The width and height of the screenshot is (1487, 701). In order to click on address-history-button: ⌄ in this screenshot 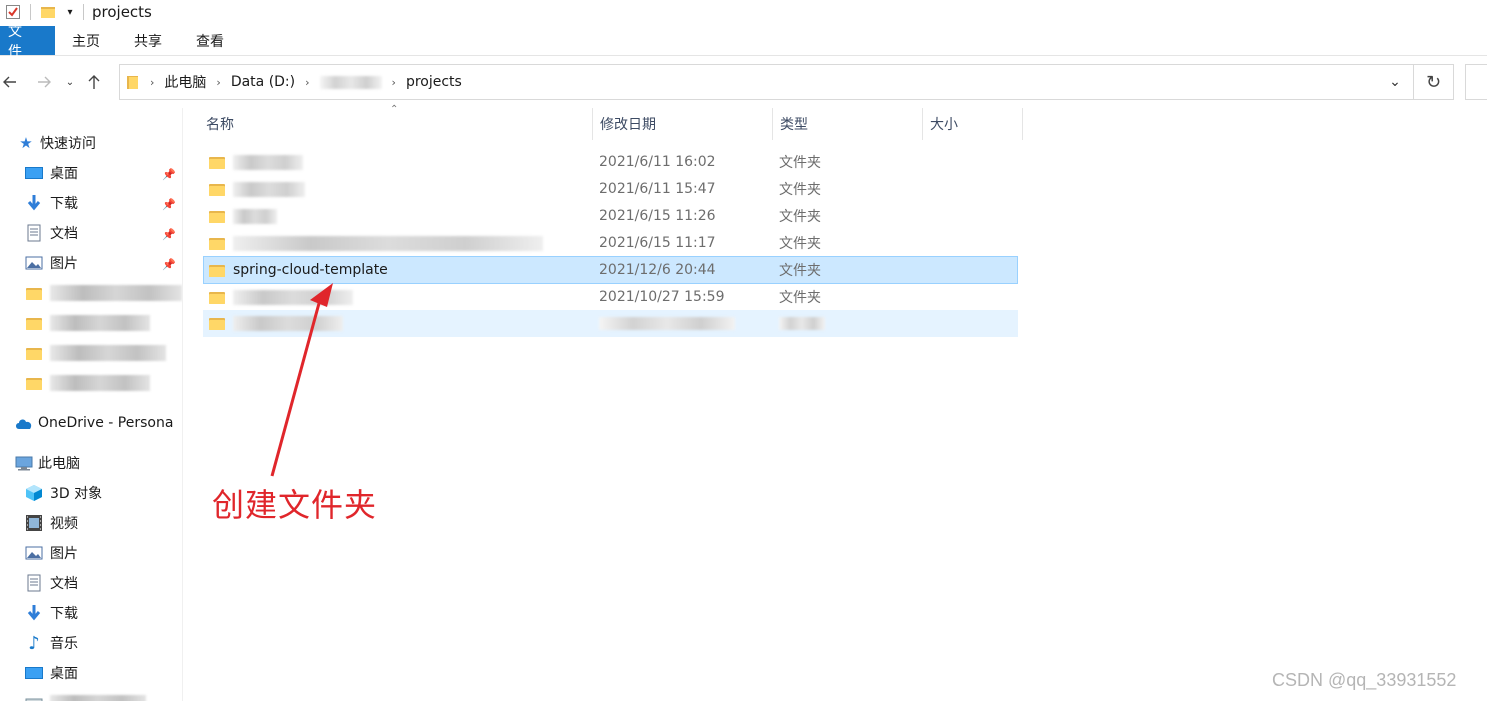, I will do `click(1395, 82)`.